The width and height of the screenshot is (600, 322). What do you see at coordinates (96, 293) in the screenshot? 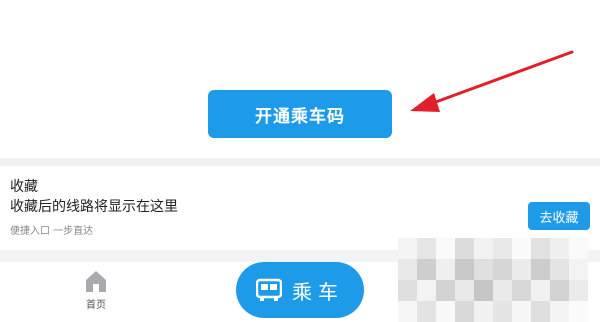
I see `tab-home: 首页` at bounding box center [96, 293].